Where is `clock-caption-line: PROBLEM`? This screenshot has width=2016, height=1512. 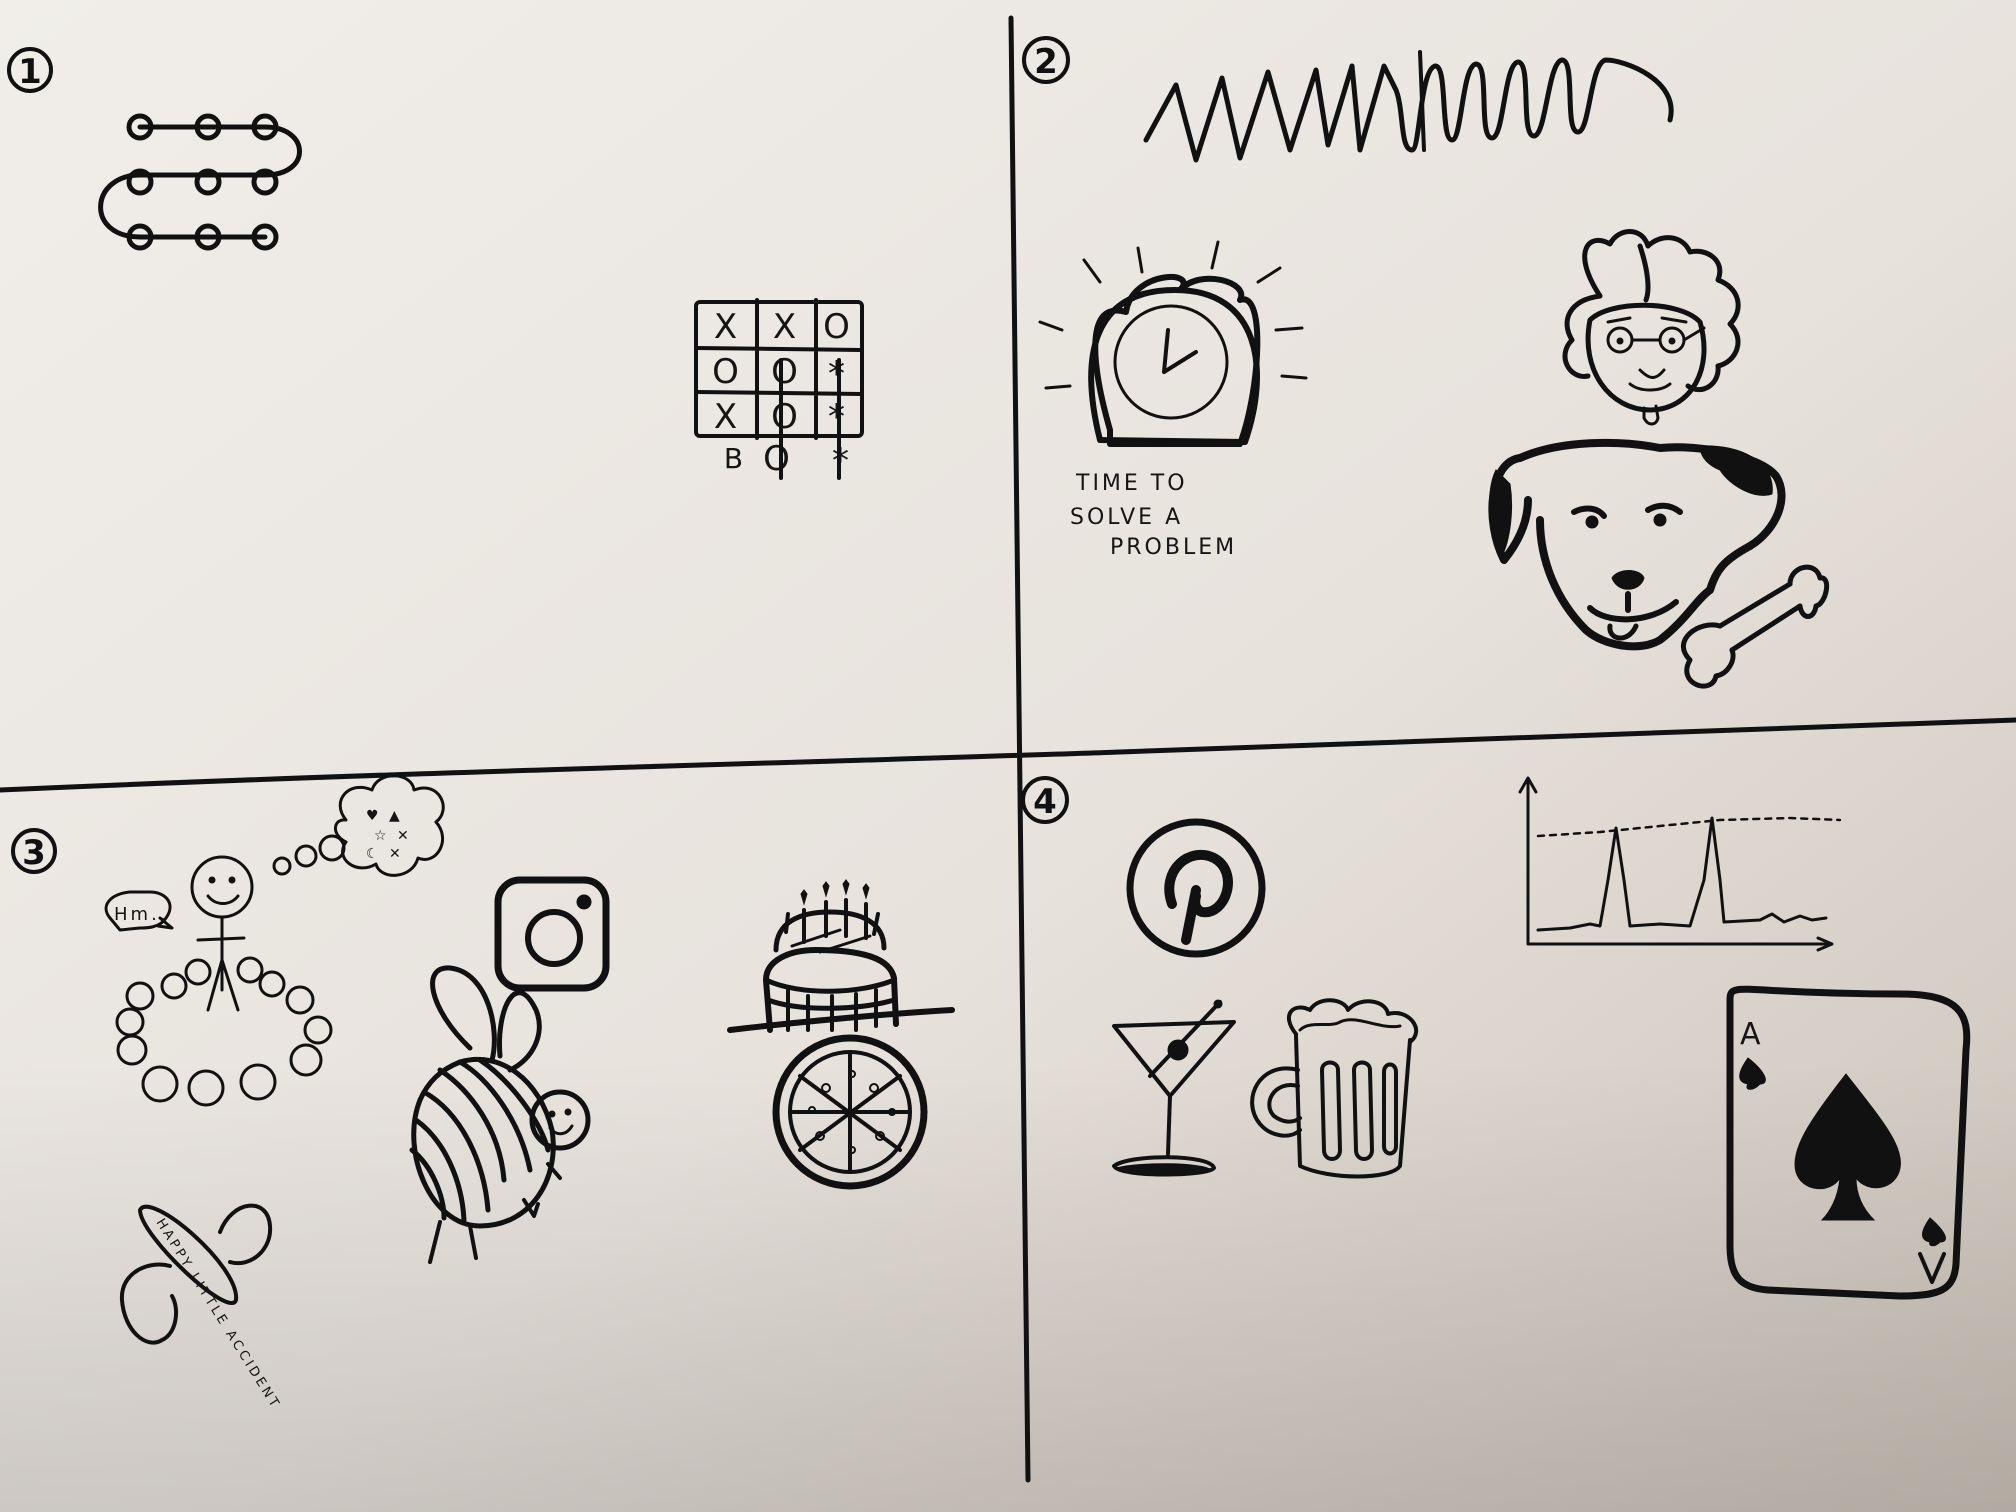 clock-caption-line: PROBLEM is located at coordinates (1173, 547).